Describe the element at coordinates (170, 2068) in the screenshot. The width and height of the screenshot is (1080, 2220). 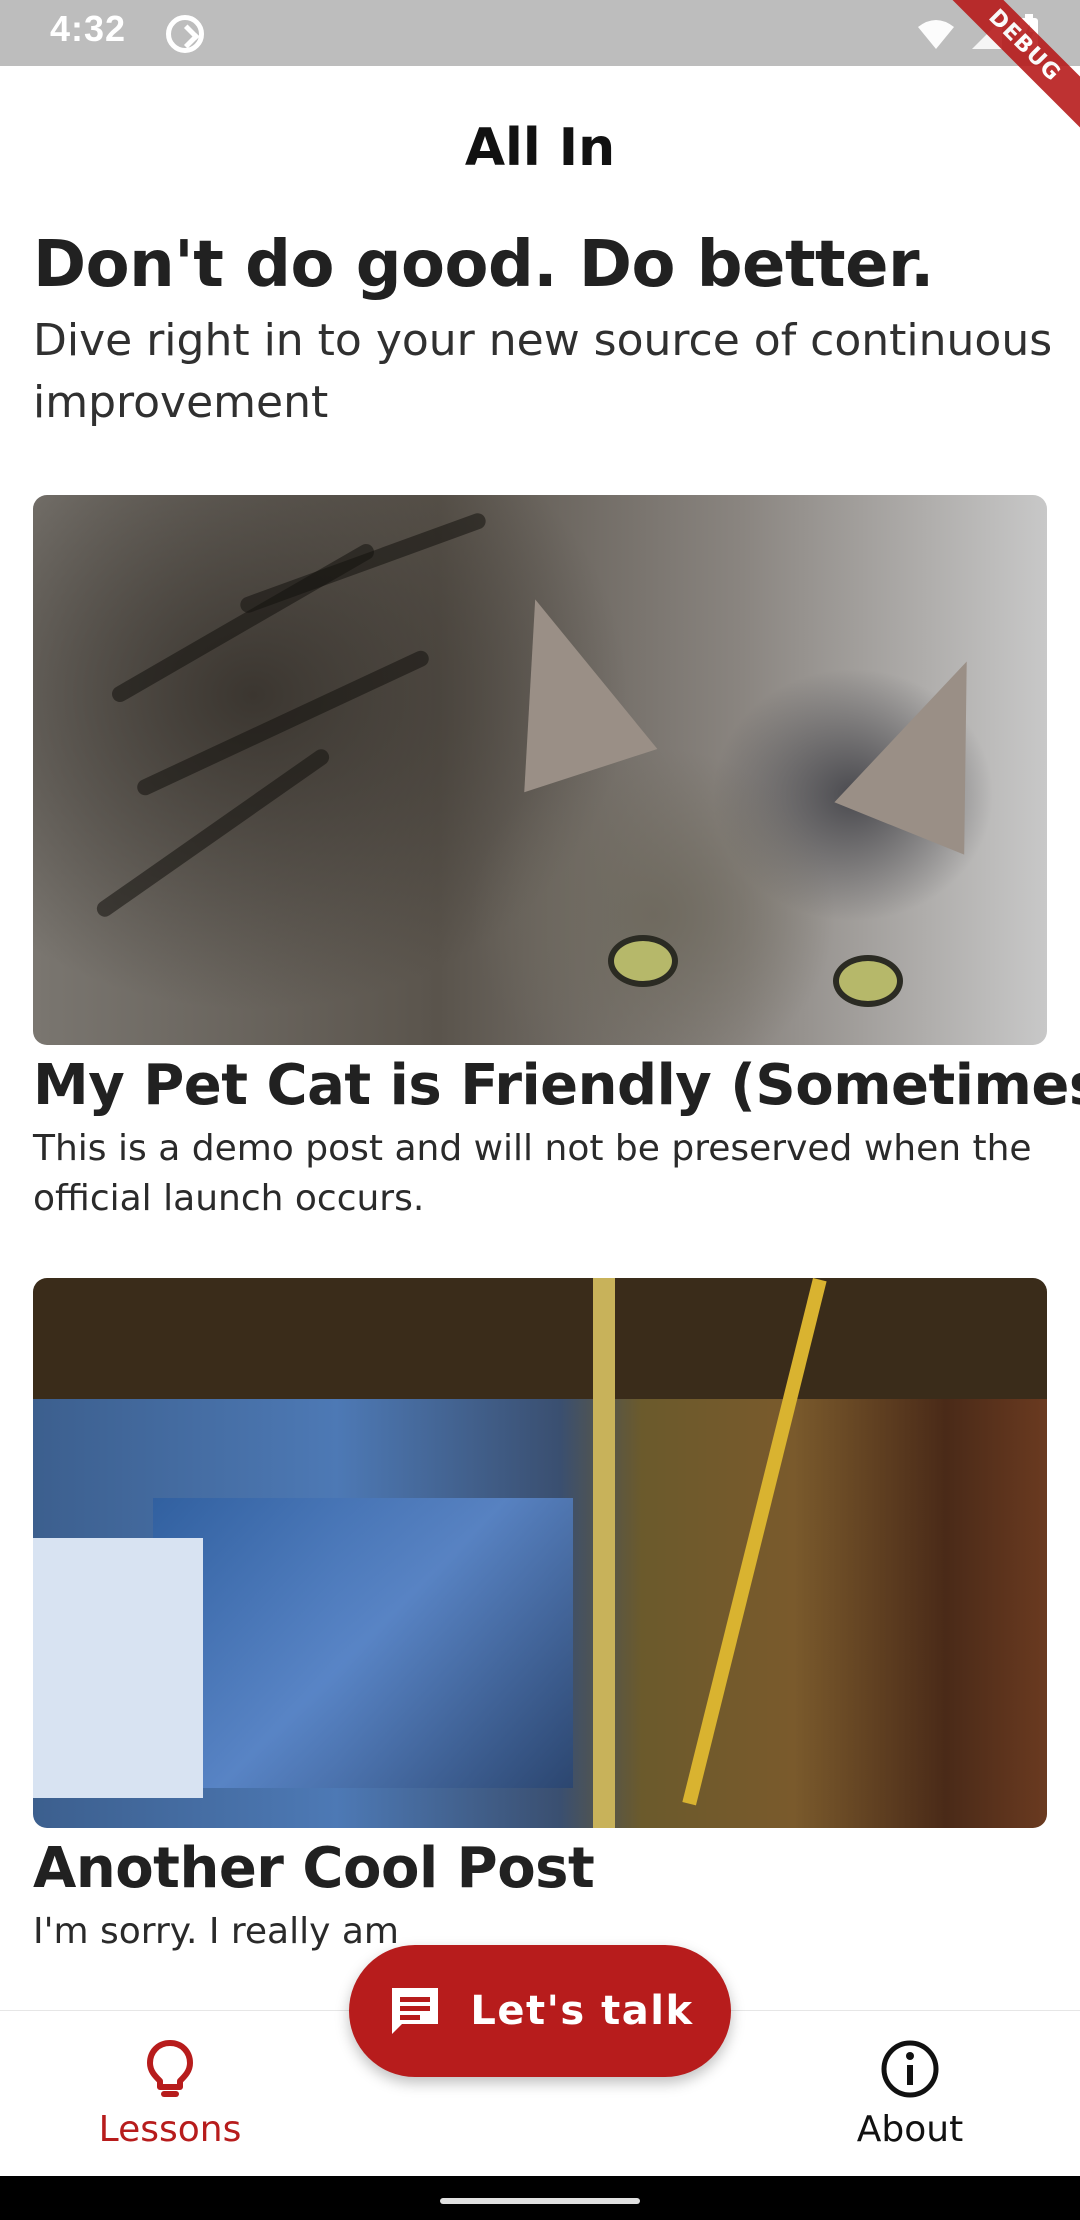
I see `lightbulb-icon` at that location.